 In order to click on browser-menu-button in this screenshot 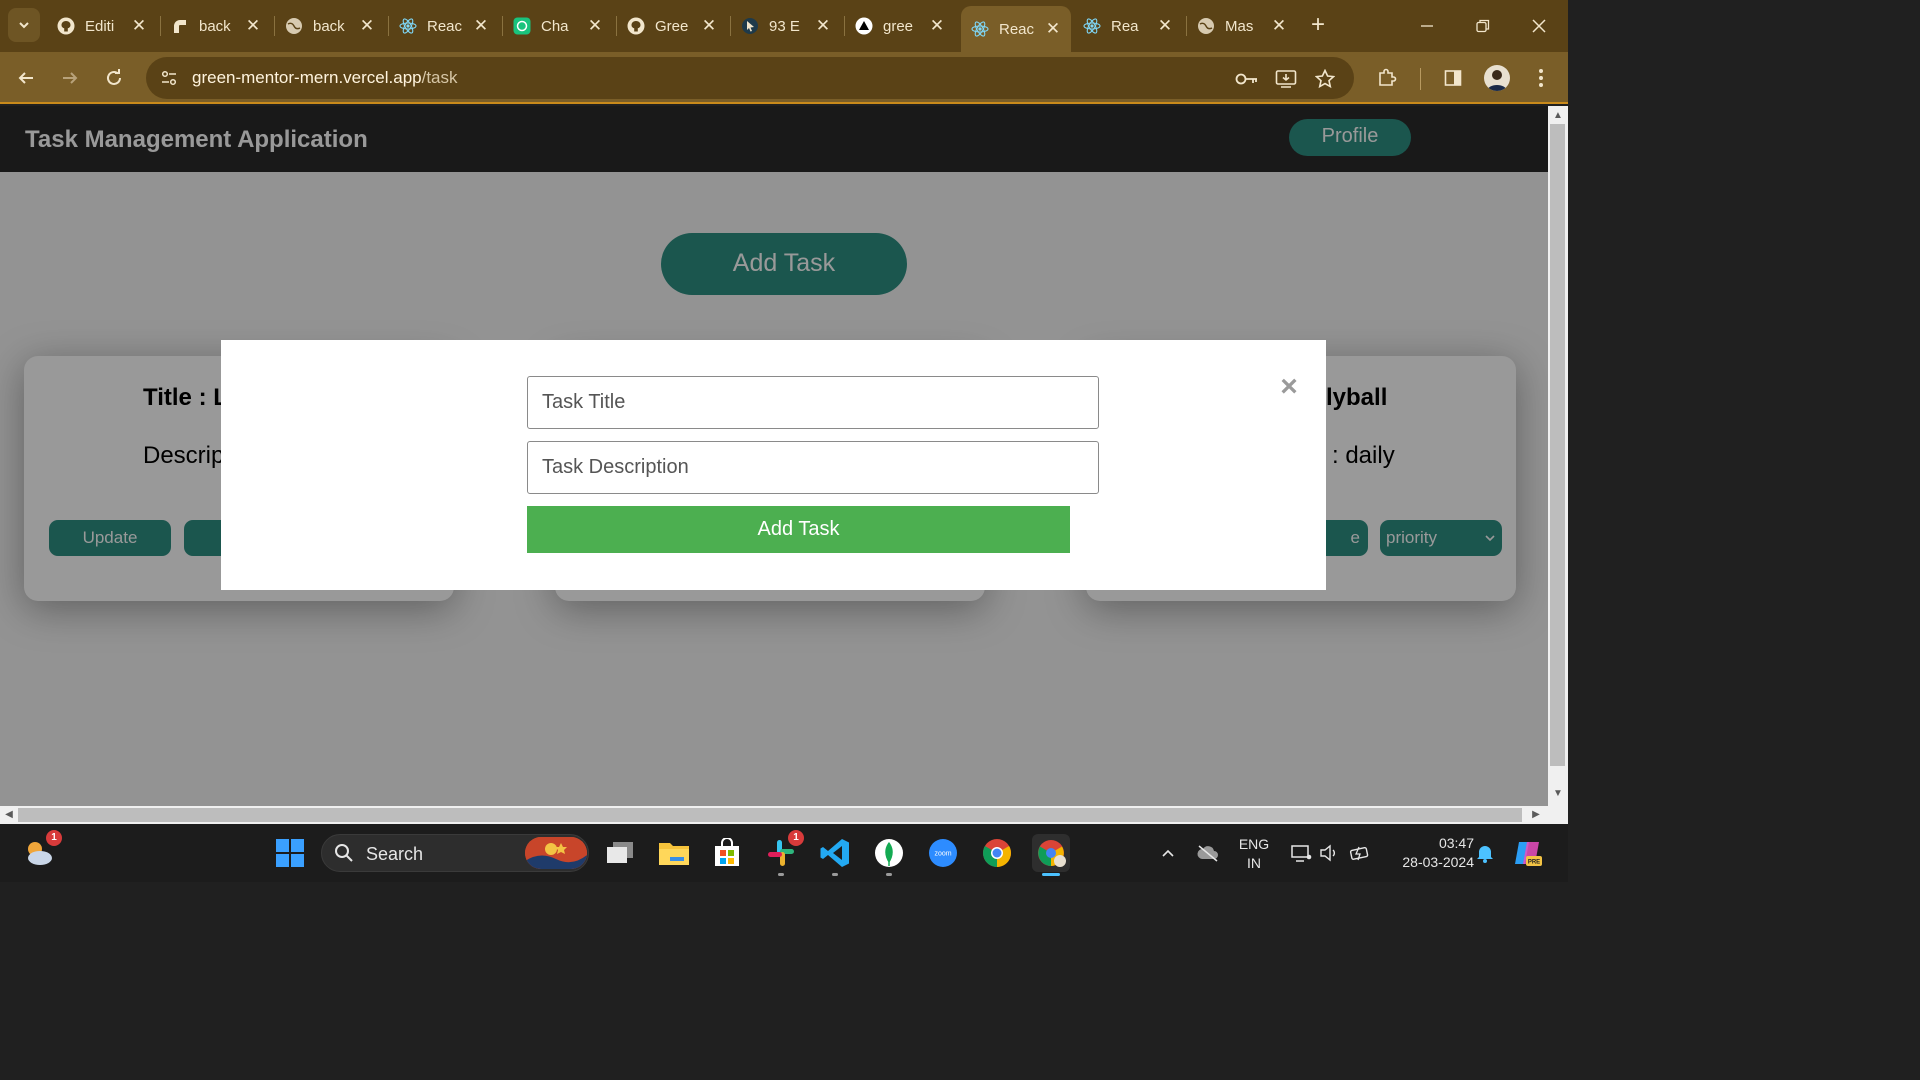, I will do `click(1541, 78)`.